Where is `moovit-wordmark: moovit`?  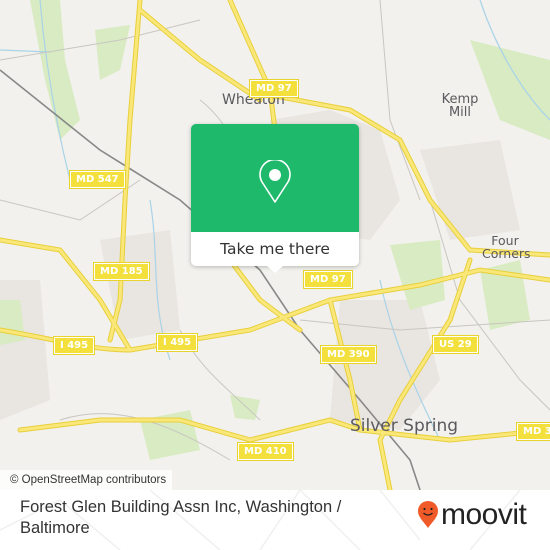
moovit-wordmark: moovit is located at coordinates (484, 514).